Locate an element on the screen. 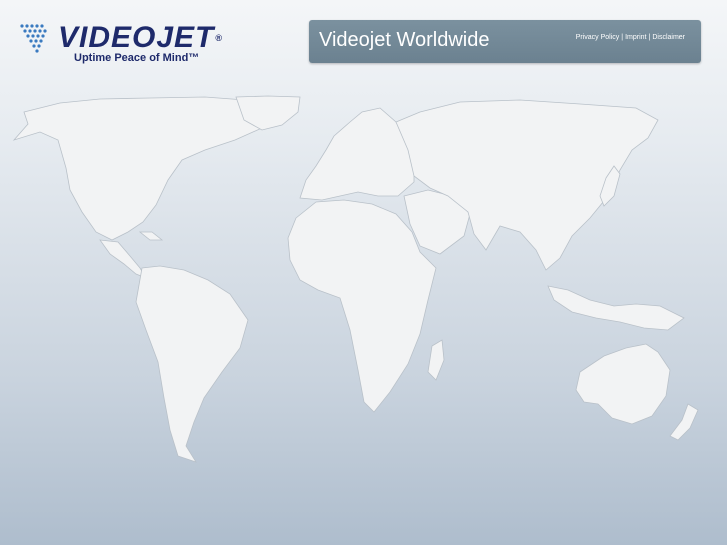 The width and height of the screenshot is (727, 545). videojet-logo: VIDEOJET® Uptime Peace of Mind™ is located at coordinates (133, 44).